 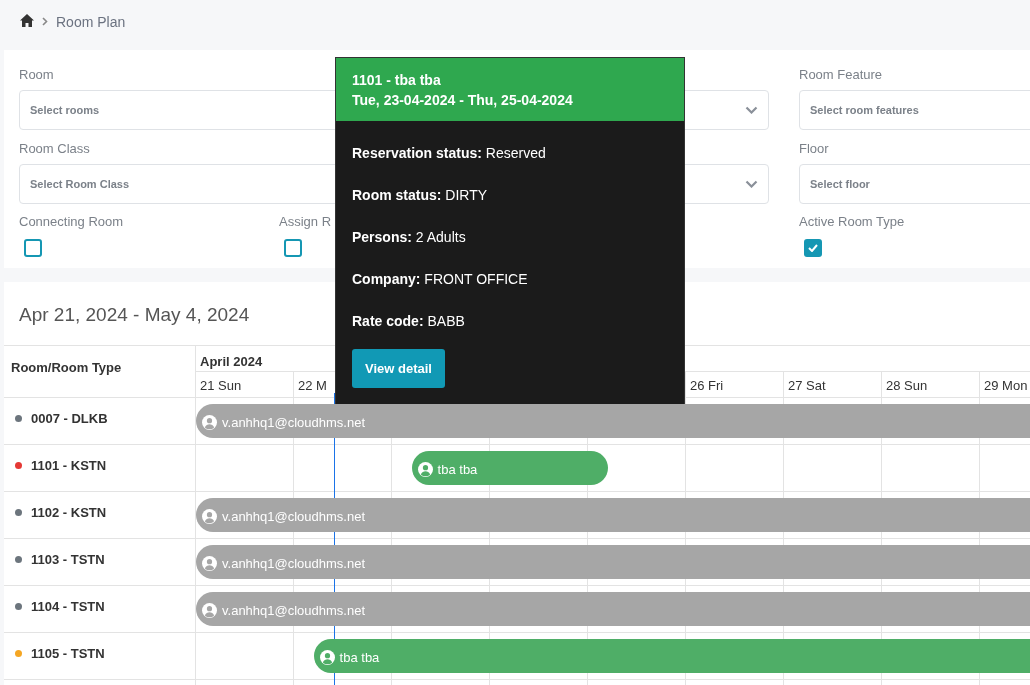 I want to click on check-icon, so click(x=813, y=248).